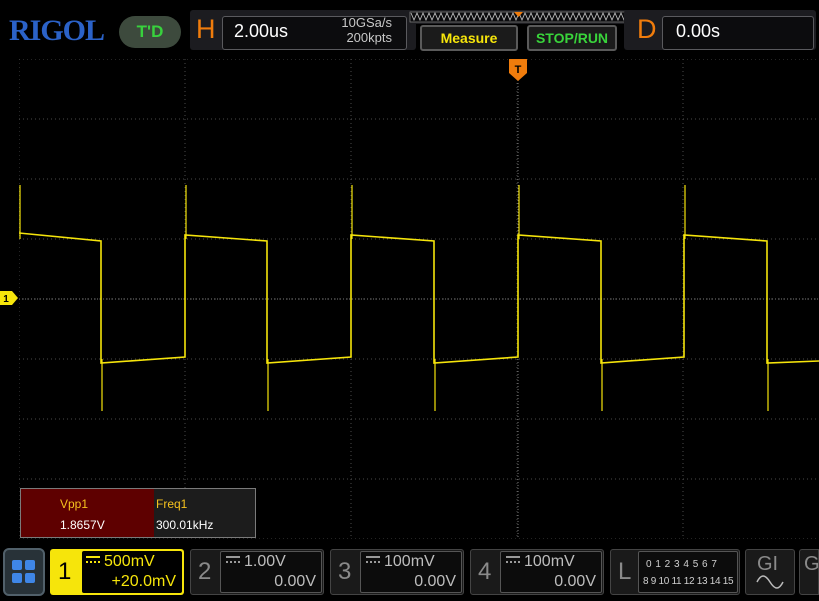  What do you see at coordinates (688, 581) in the screenshot?
I see `logic-channels-8-15: 8 9 10 11 12 13 14 15` at bounding box center [688, 581].